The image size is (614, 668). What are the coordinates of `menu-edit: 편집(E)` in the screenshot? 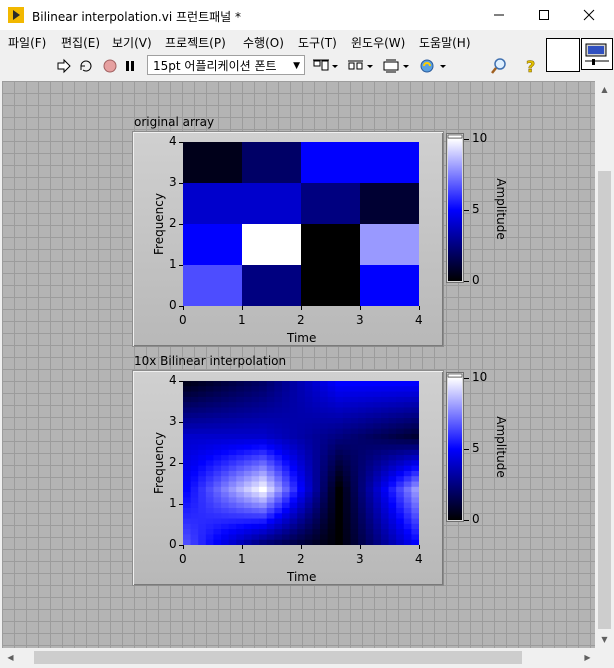 It's located at (80, 42).